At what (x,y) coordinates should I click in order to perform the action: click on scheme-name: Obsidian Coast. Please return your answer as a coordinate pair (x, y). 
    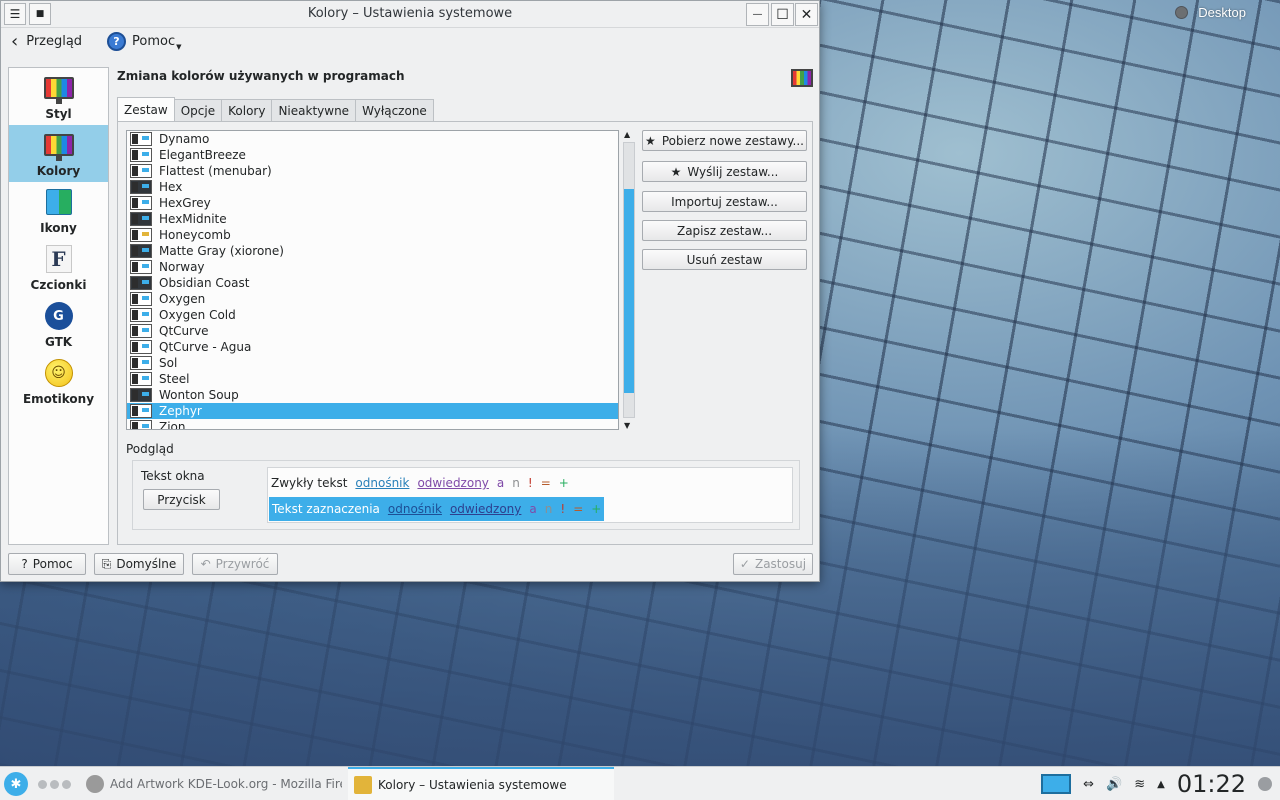
    Looking at the image, I should click on (204, 283).